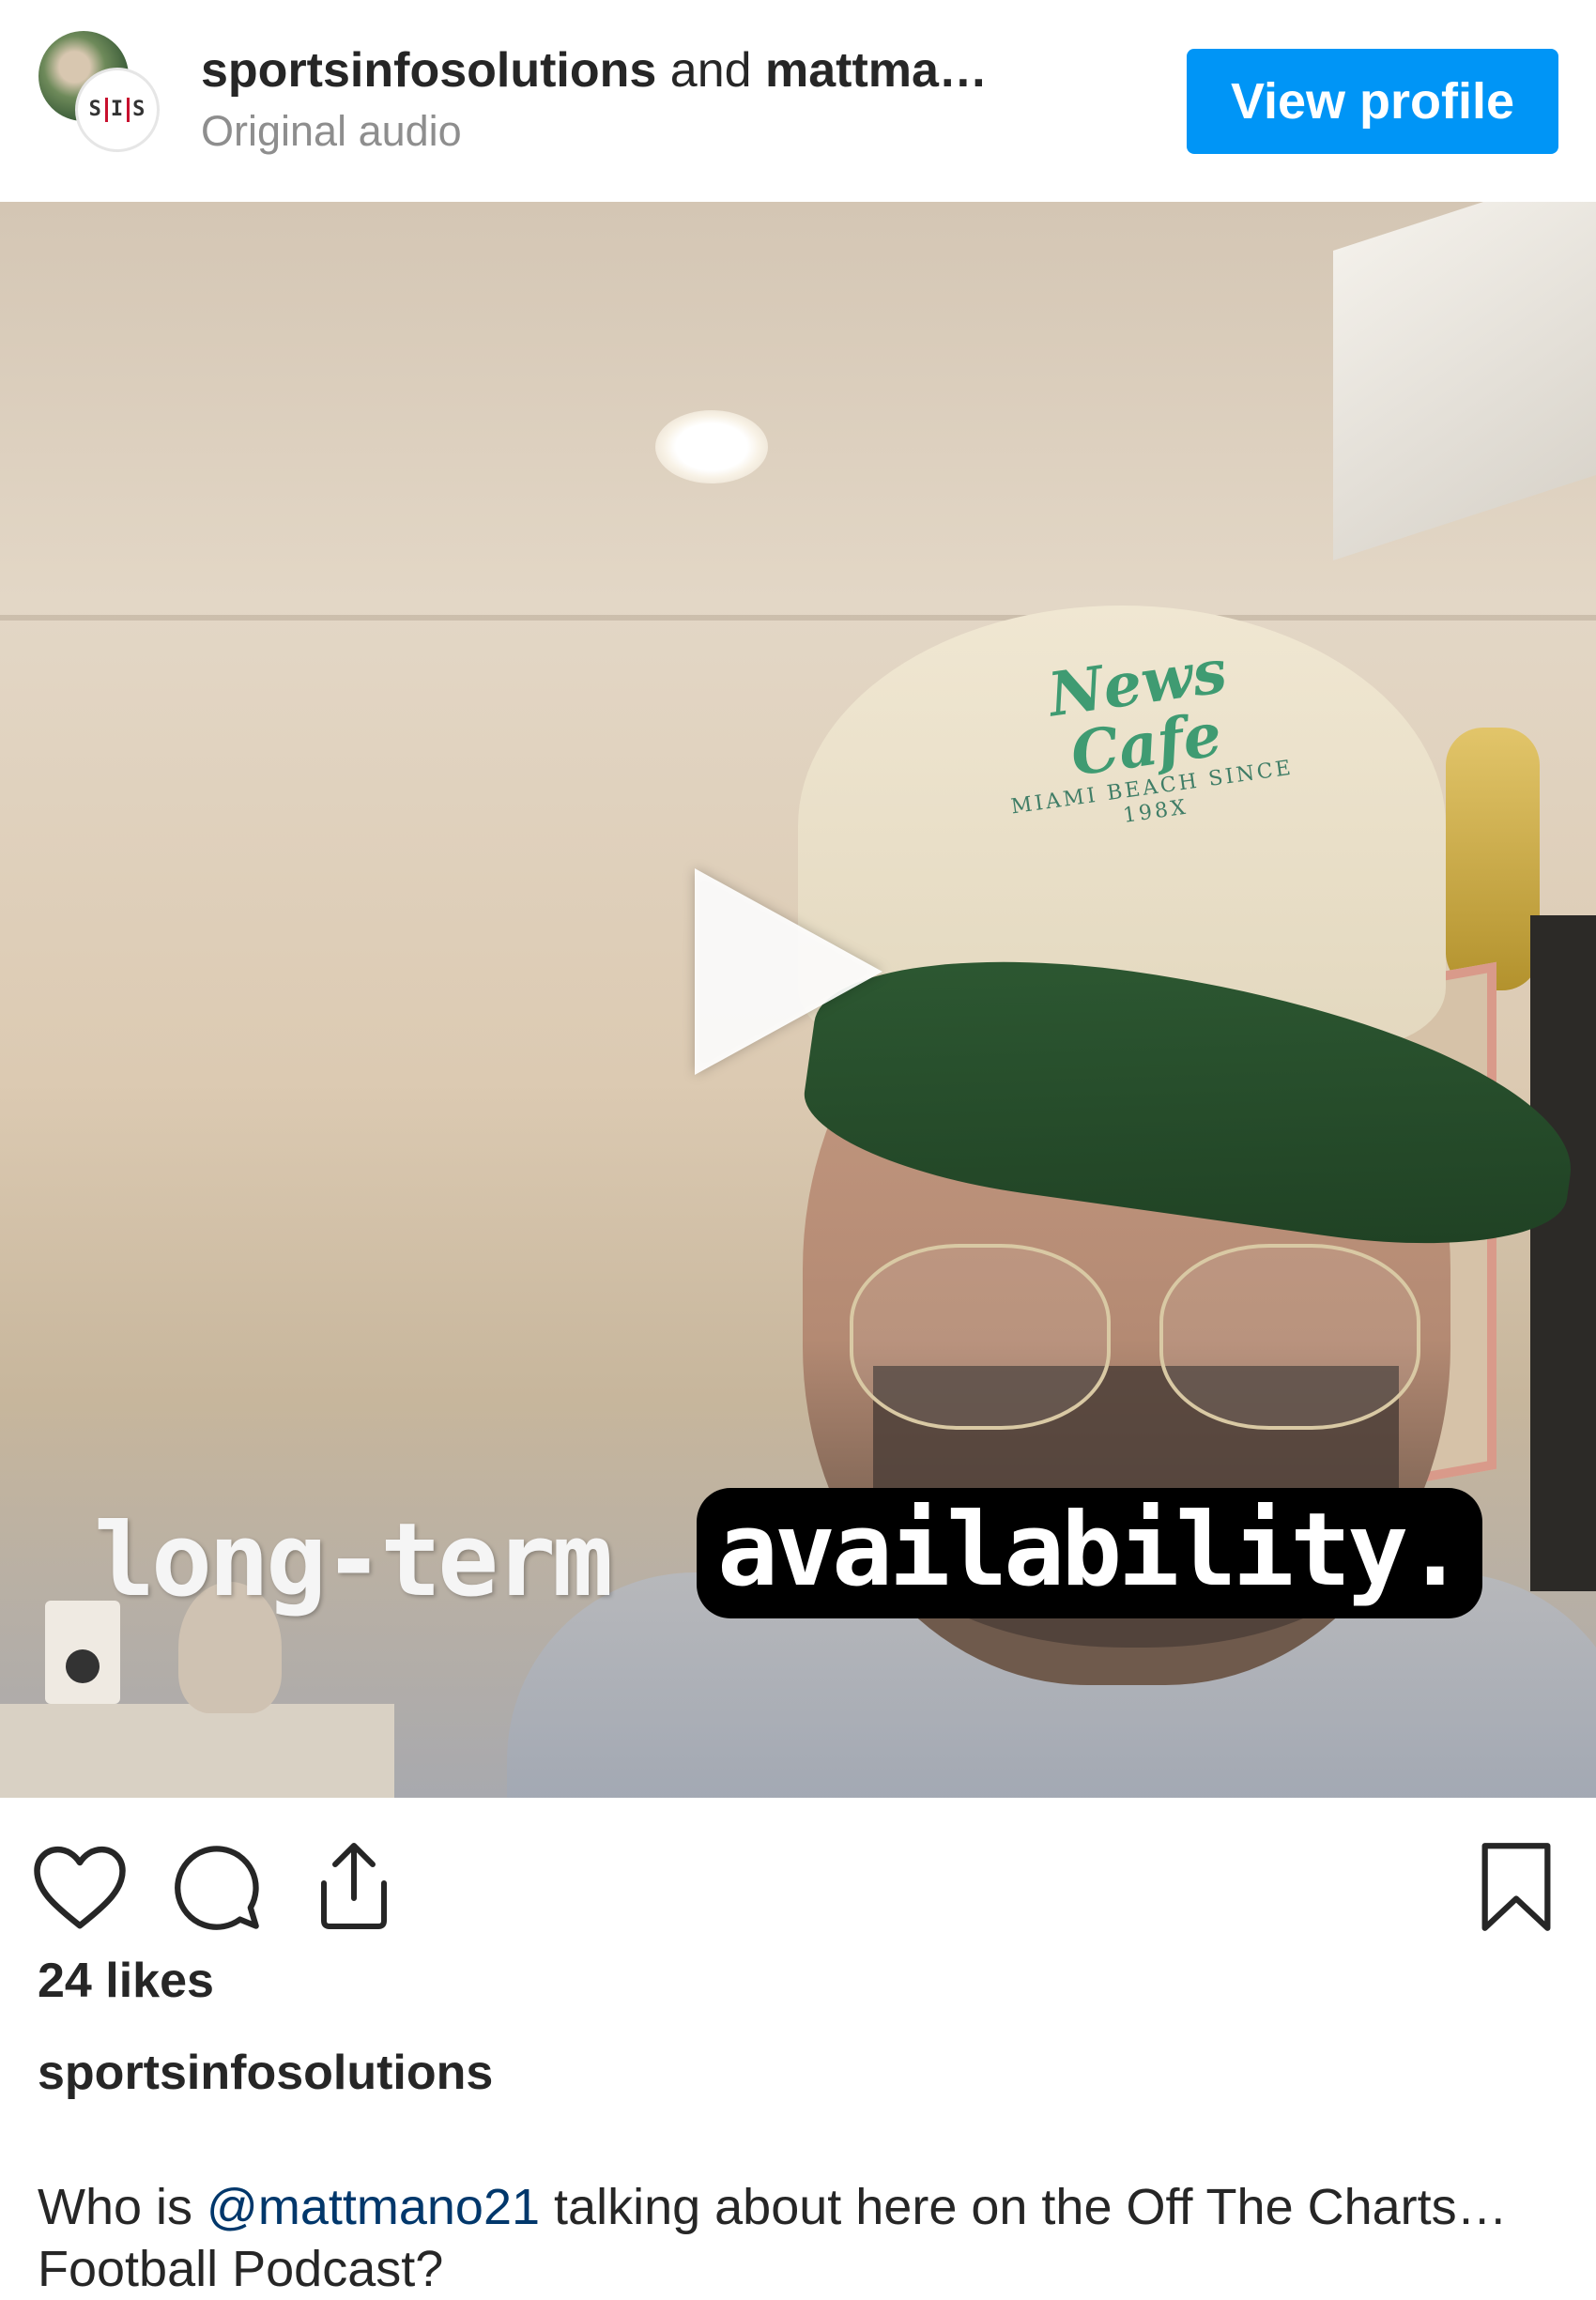  Describe the element at coordinates (712, 446) in the screenshot. I see `ceiling-light` at that location.